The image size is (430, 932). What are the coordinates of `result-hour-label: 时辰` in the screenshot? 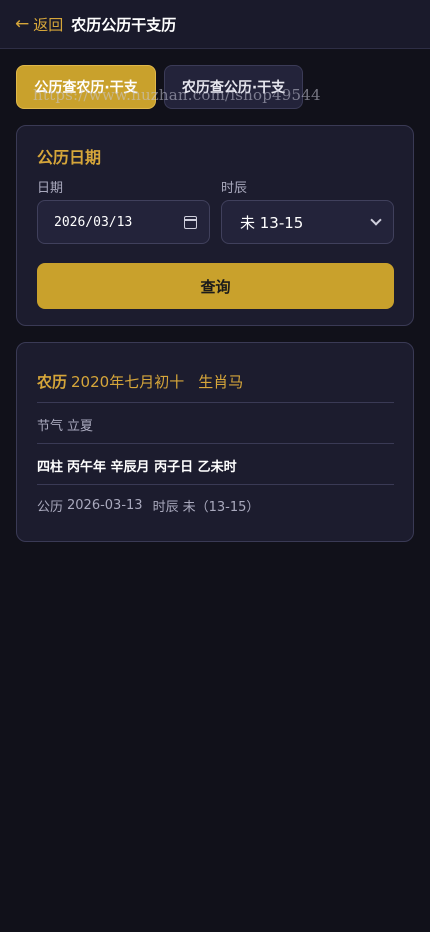 It's located at (165, 507).